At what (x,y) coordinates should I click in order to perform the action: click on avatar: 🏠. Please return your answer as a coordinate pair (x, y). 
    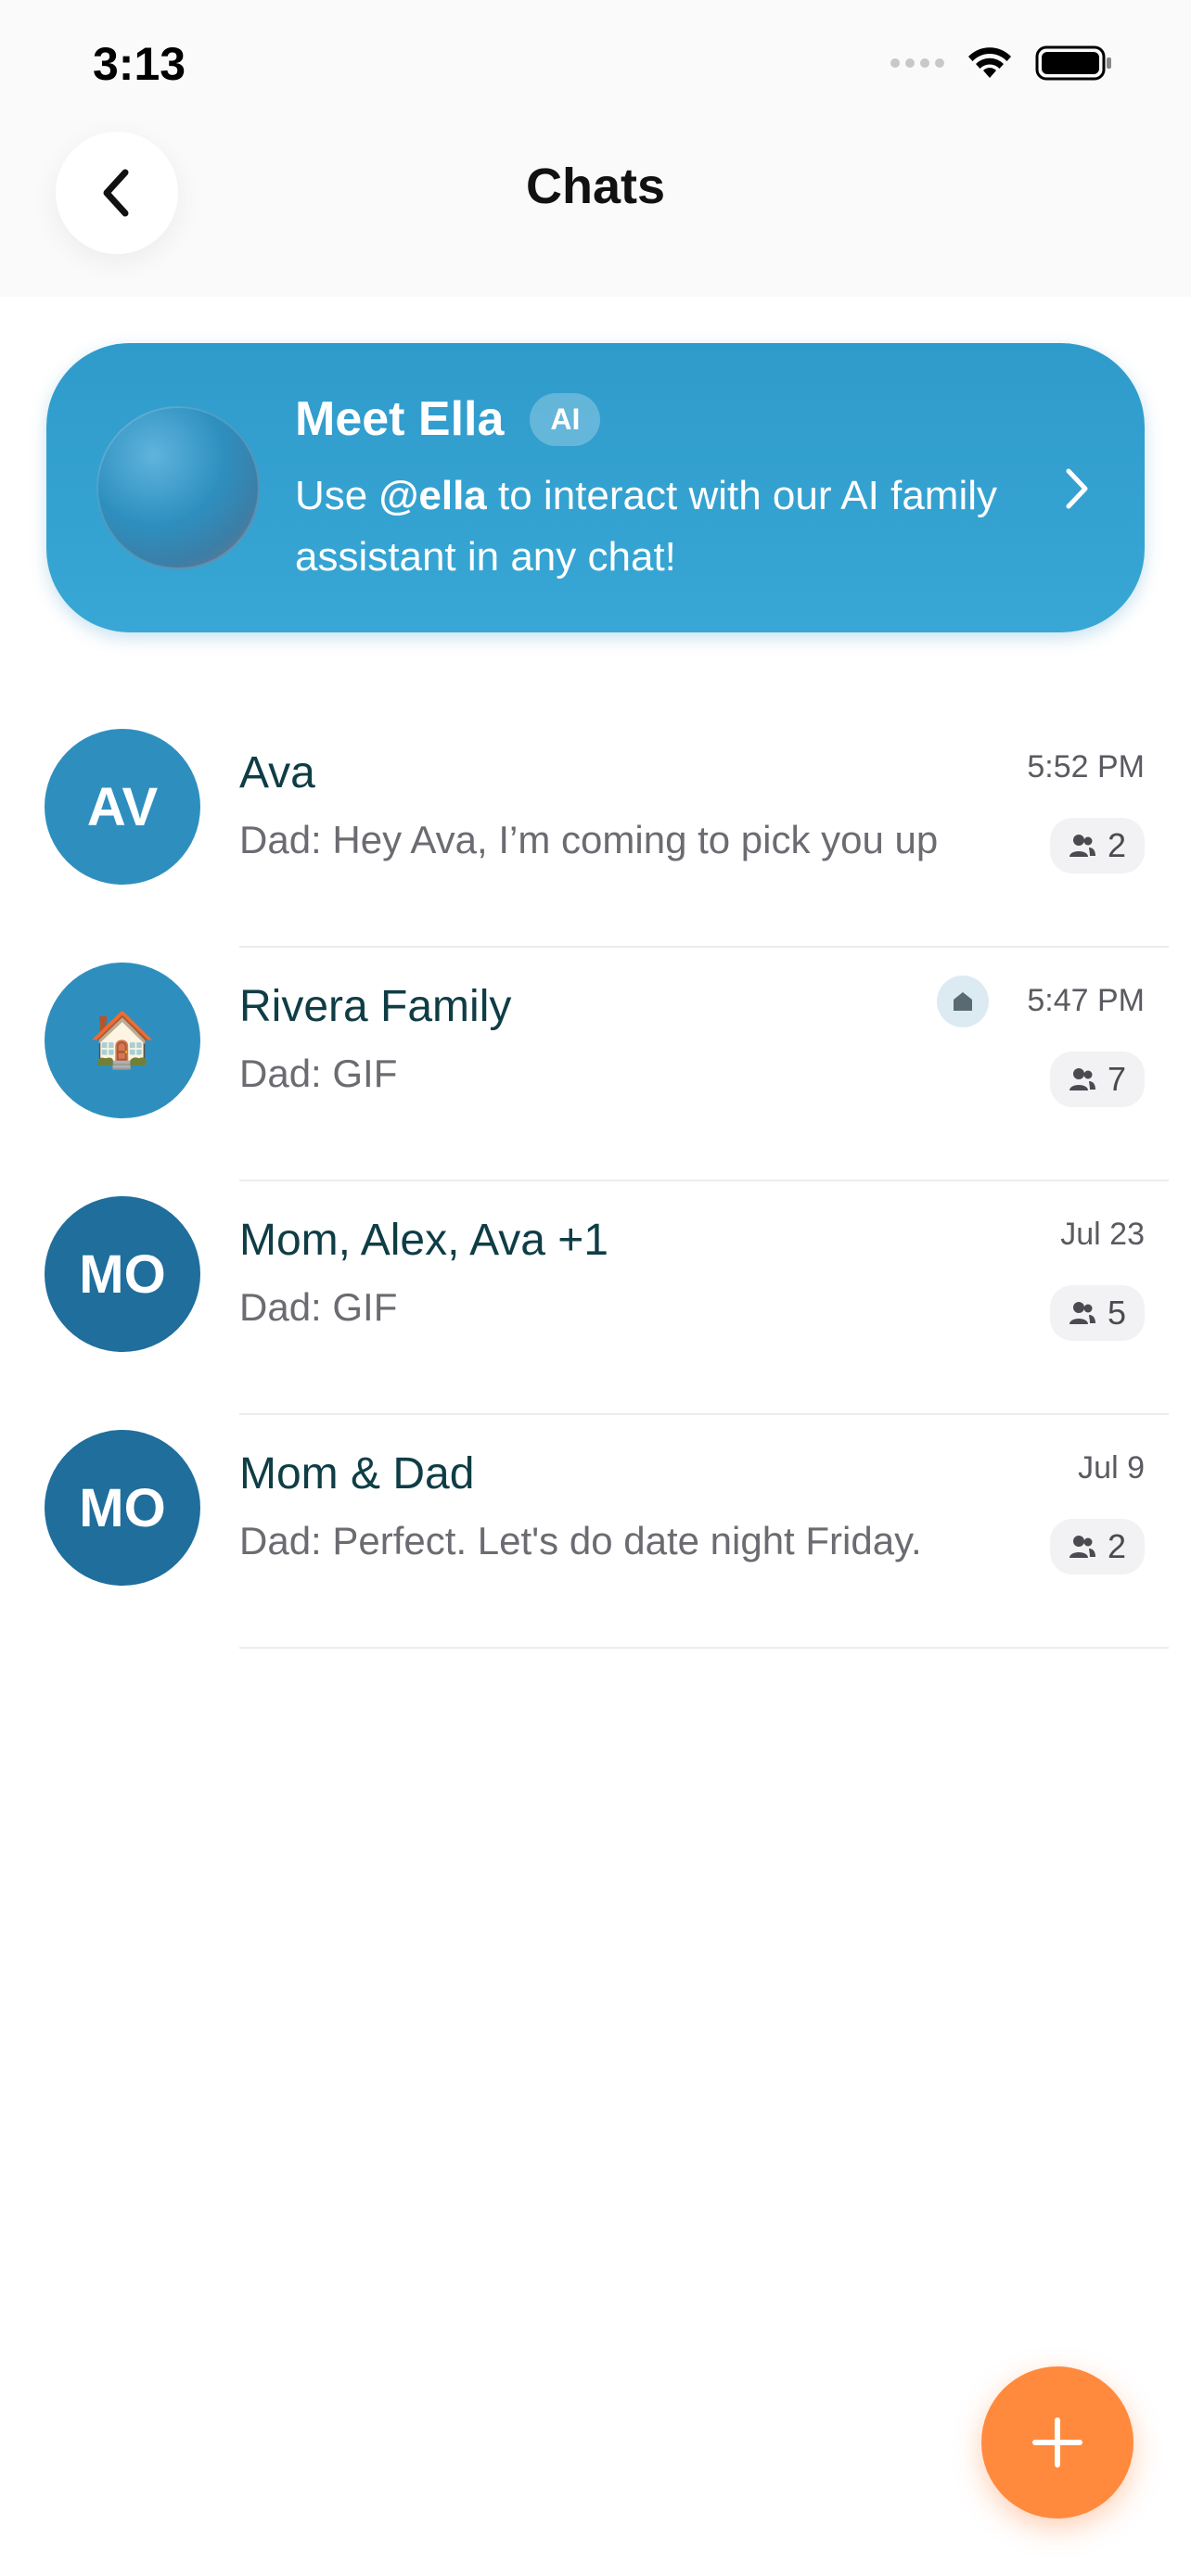
    Looking at the image, I should click on (122, 1040).